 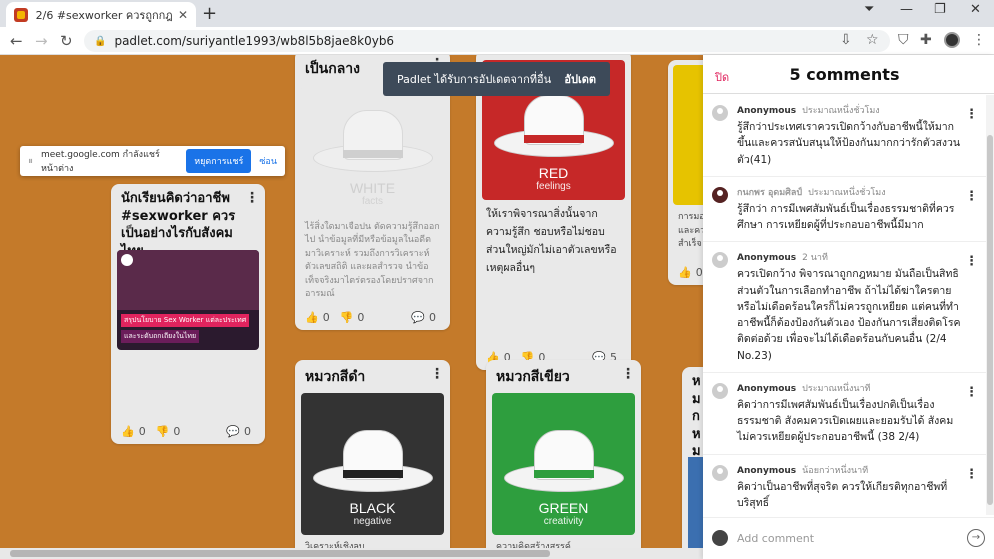 I want to click on maximize-icon: ❐, so click(x=940, y=9).